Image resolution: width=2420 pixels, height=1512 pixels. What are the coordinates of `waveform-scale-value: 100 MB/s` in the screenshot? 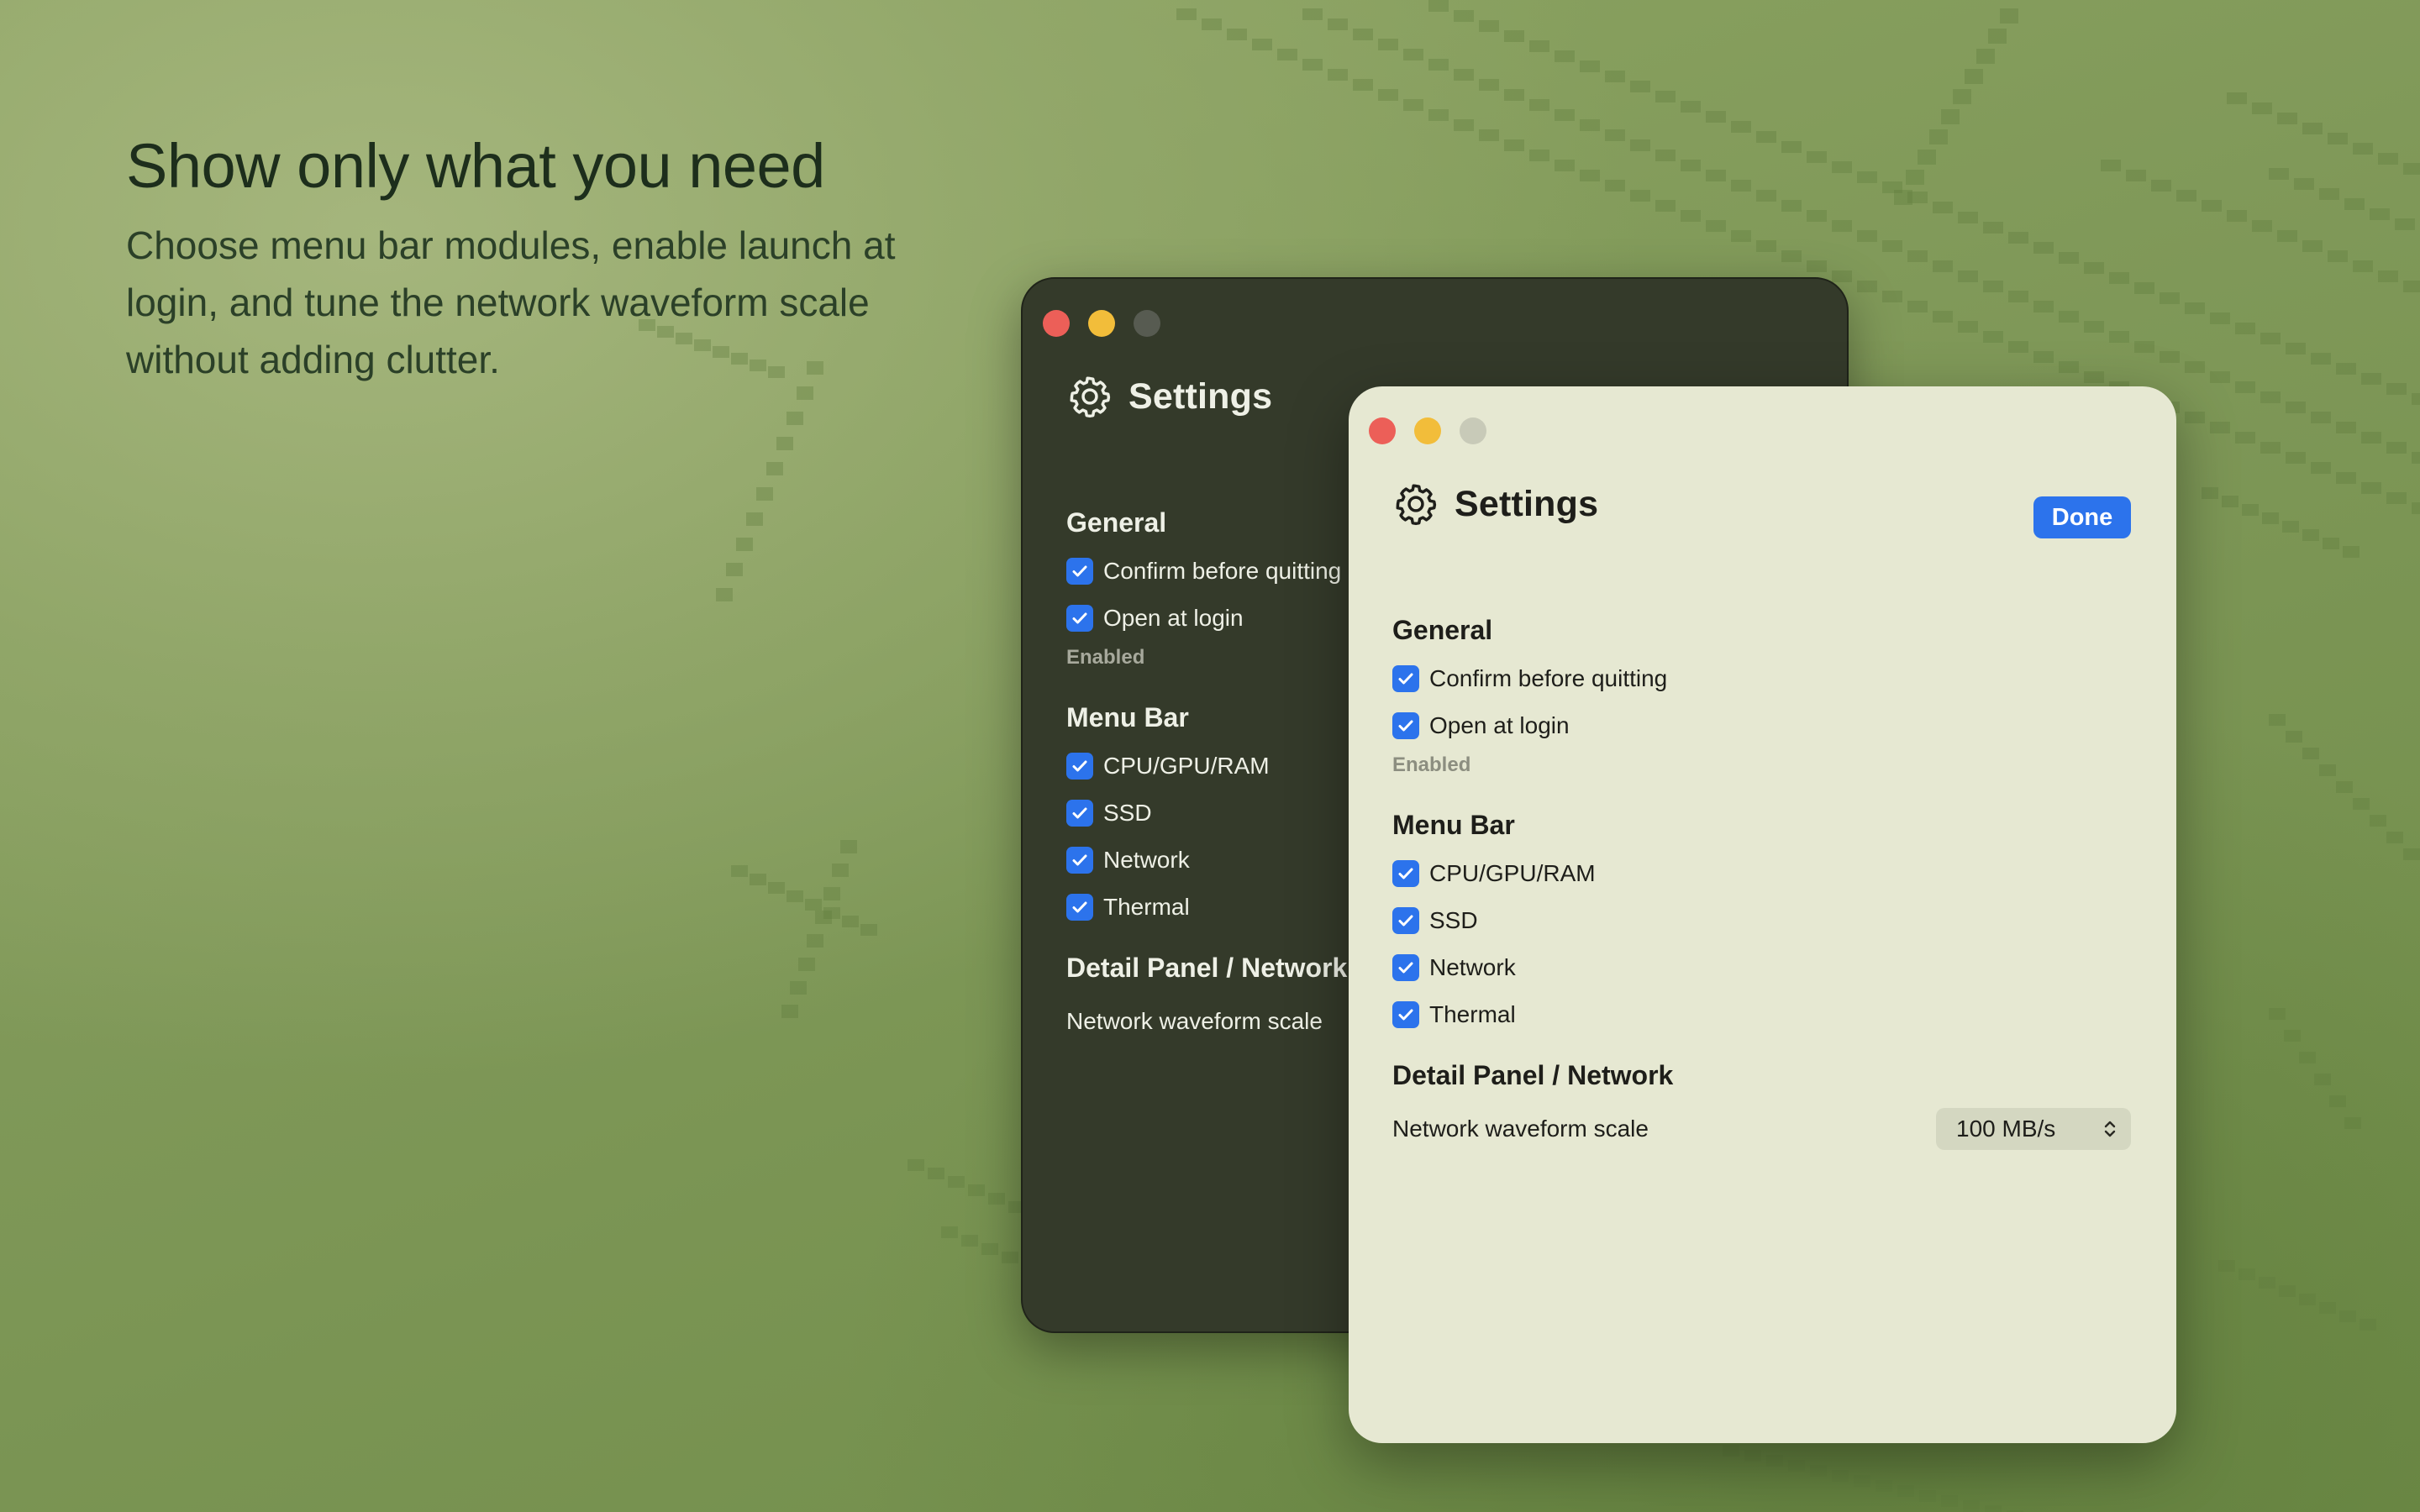 It's located at (2006, 1129).